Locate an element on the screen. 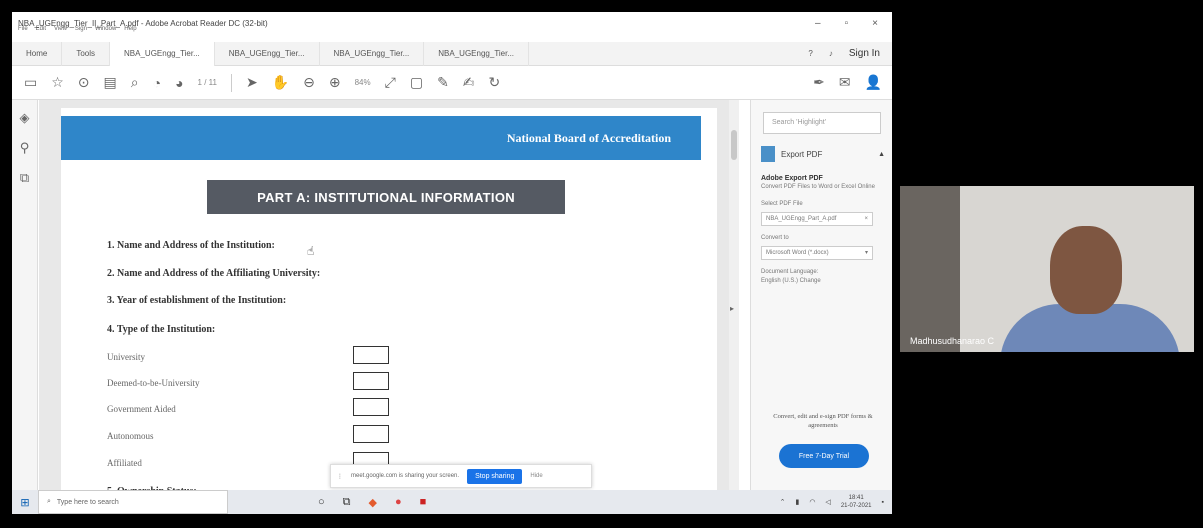 The height and width of the screenshot is (528, 1203). tab-tools: Tools is located at coordinates (86, 53).